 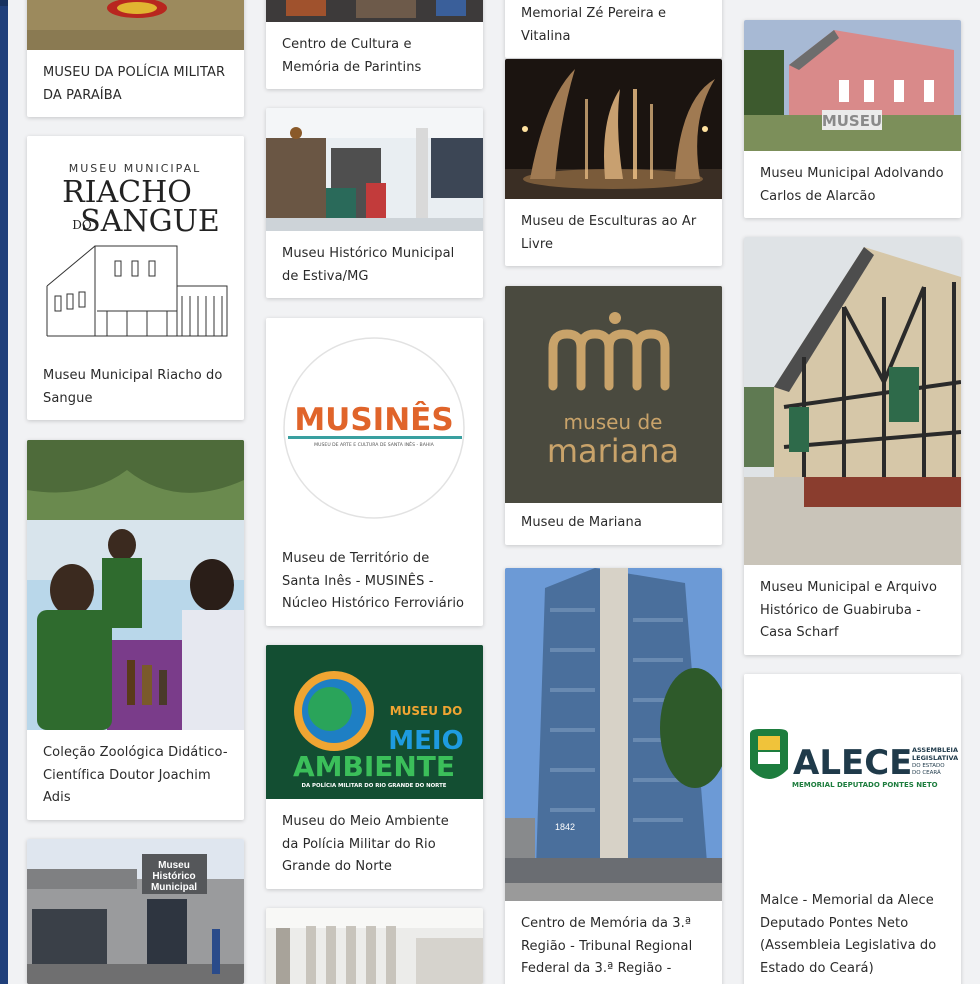 What do you see at coordinates (613, 451) in the screenshot?
I see `svg-text: mariana` at bounding box center [613, 451].